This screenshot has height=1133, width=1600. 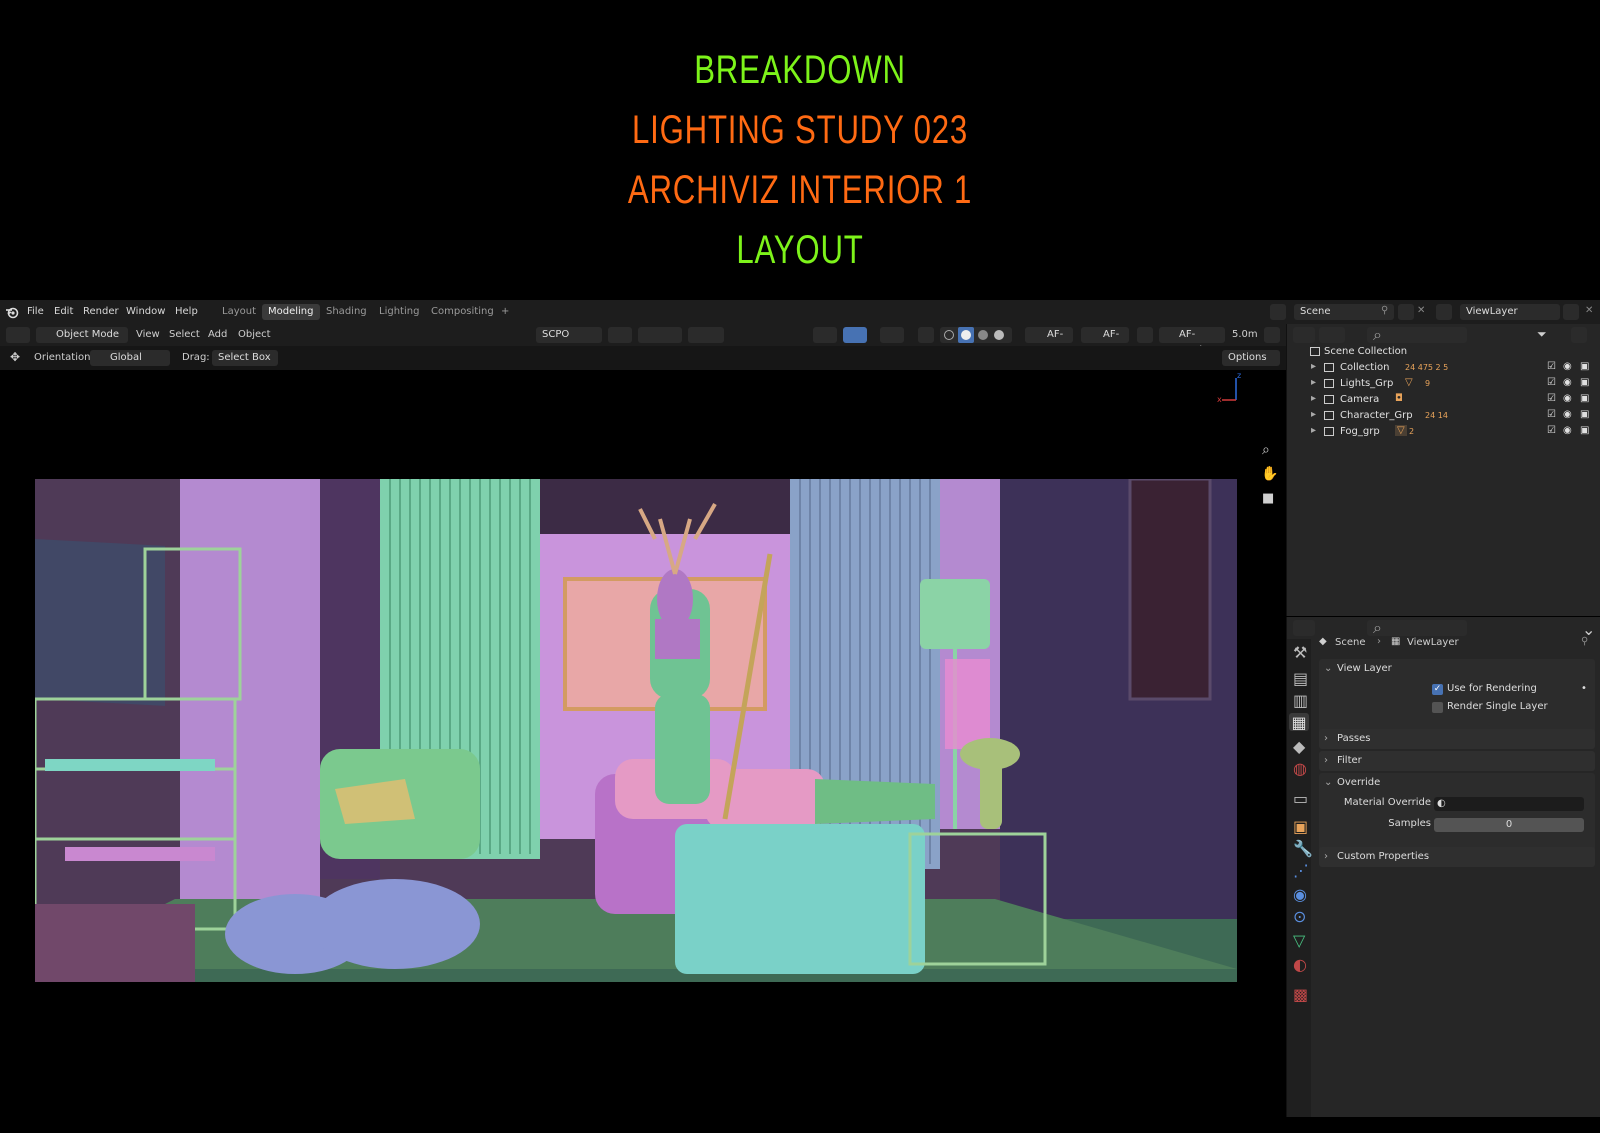 What do you see at coordinates (1299, 916) in the screenshot?
I see `constraints-tab-icon: ⊙` at bounding box center [1299, 916].